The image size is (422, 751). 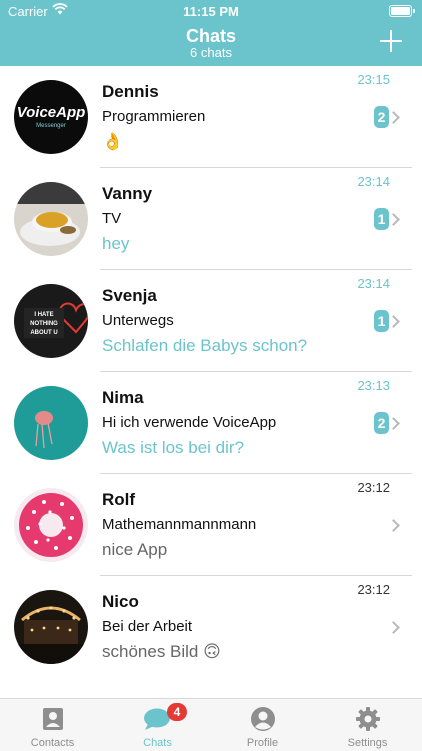 What do you see at coordinates (53, 719) in the screenshot?
I see `contacts-icon` at bounding box center [53, 719].